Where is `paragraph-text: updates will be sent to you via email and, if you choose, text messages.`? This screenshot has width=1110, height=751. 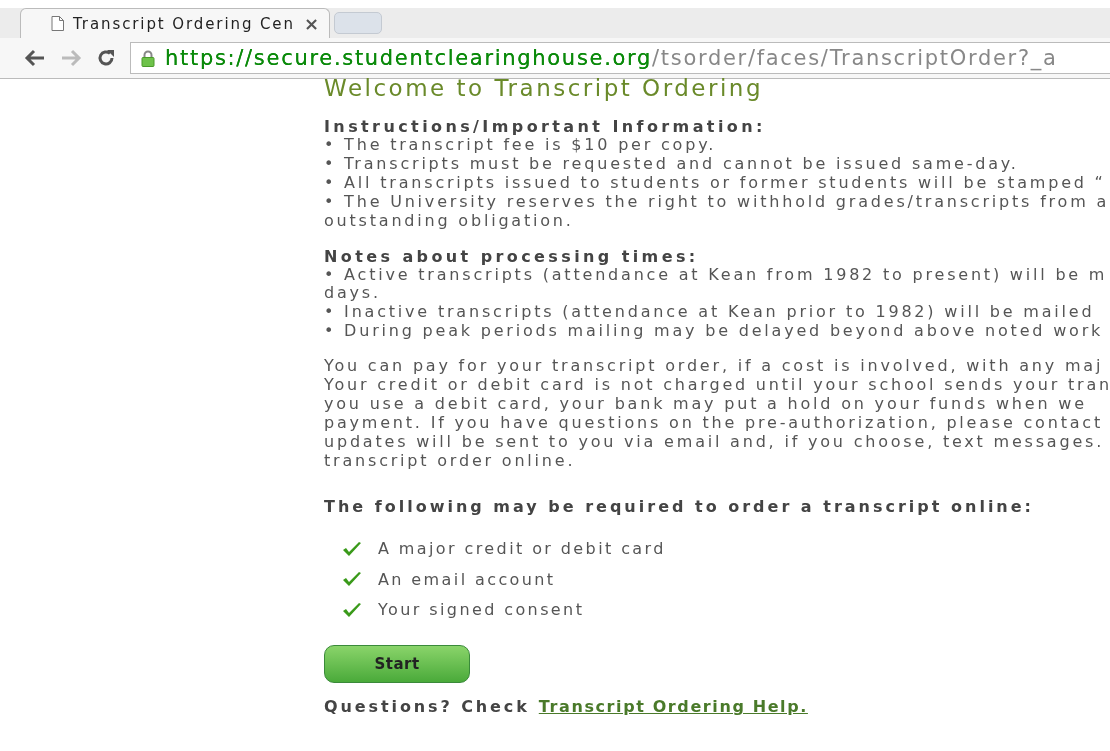 paragraph-text: updates will be sent to you via email and, if you choose, text messages. is located at coordinates (715, 442).